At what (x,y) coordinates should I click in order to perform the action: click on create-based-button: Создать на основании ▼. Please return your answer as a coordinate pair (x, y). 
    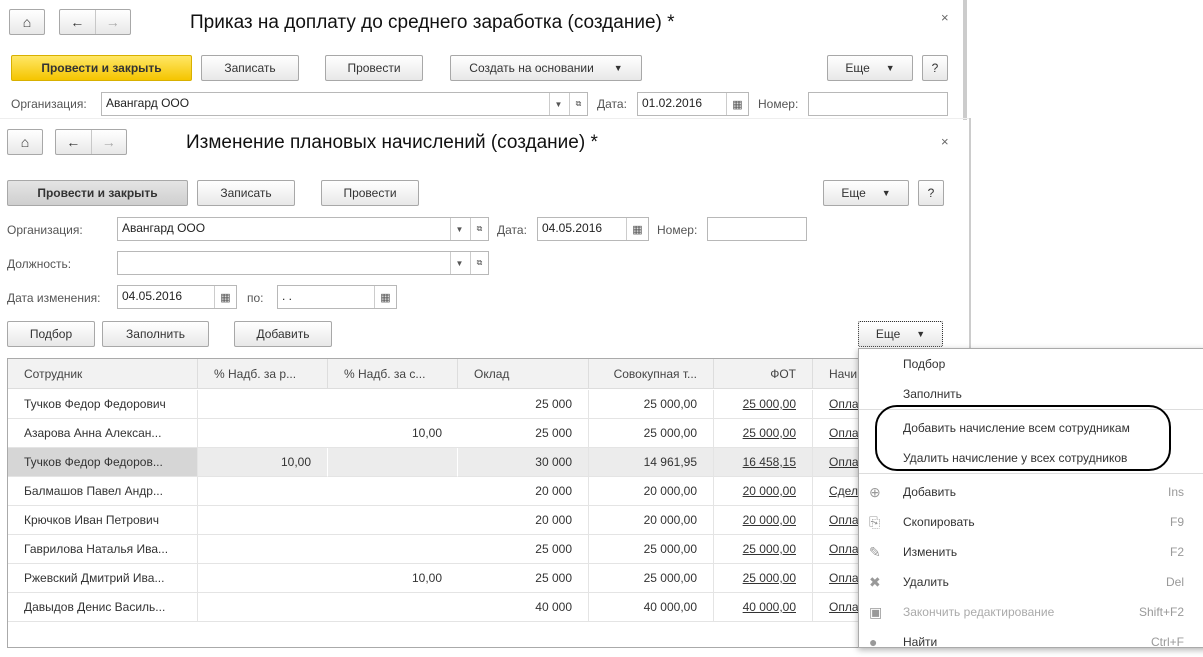
    Looking at the image, I should click on (546, 68).